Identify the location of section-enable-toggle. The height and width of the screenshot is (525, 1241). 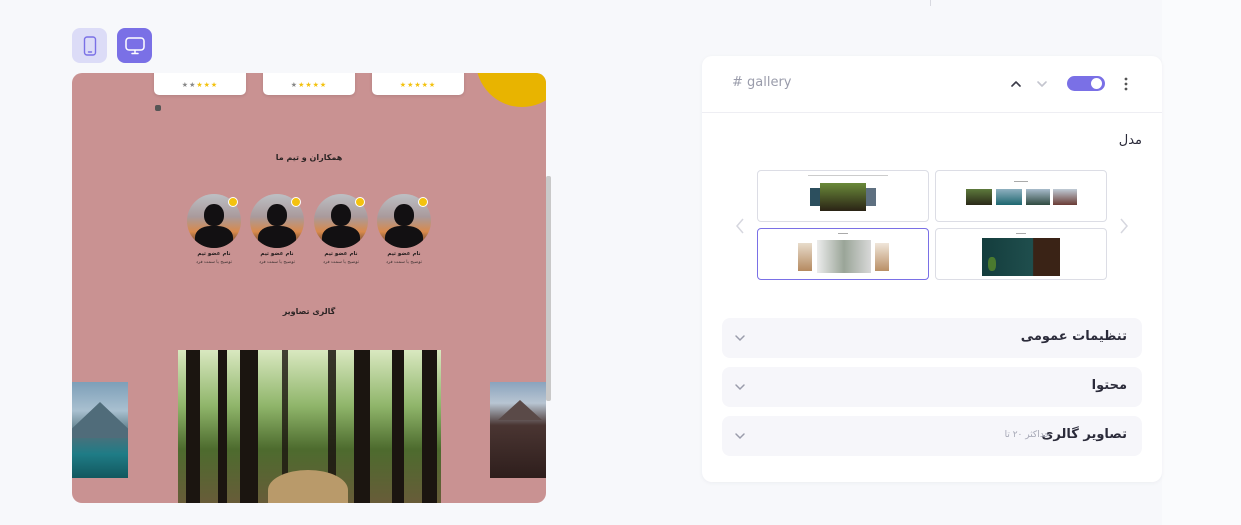
(1086, 83).